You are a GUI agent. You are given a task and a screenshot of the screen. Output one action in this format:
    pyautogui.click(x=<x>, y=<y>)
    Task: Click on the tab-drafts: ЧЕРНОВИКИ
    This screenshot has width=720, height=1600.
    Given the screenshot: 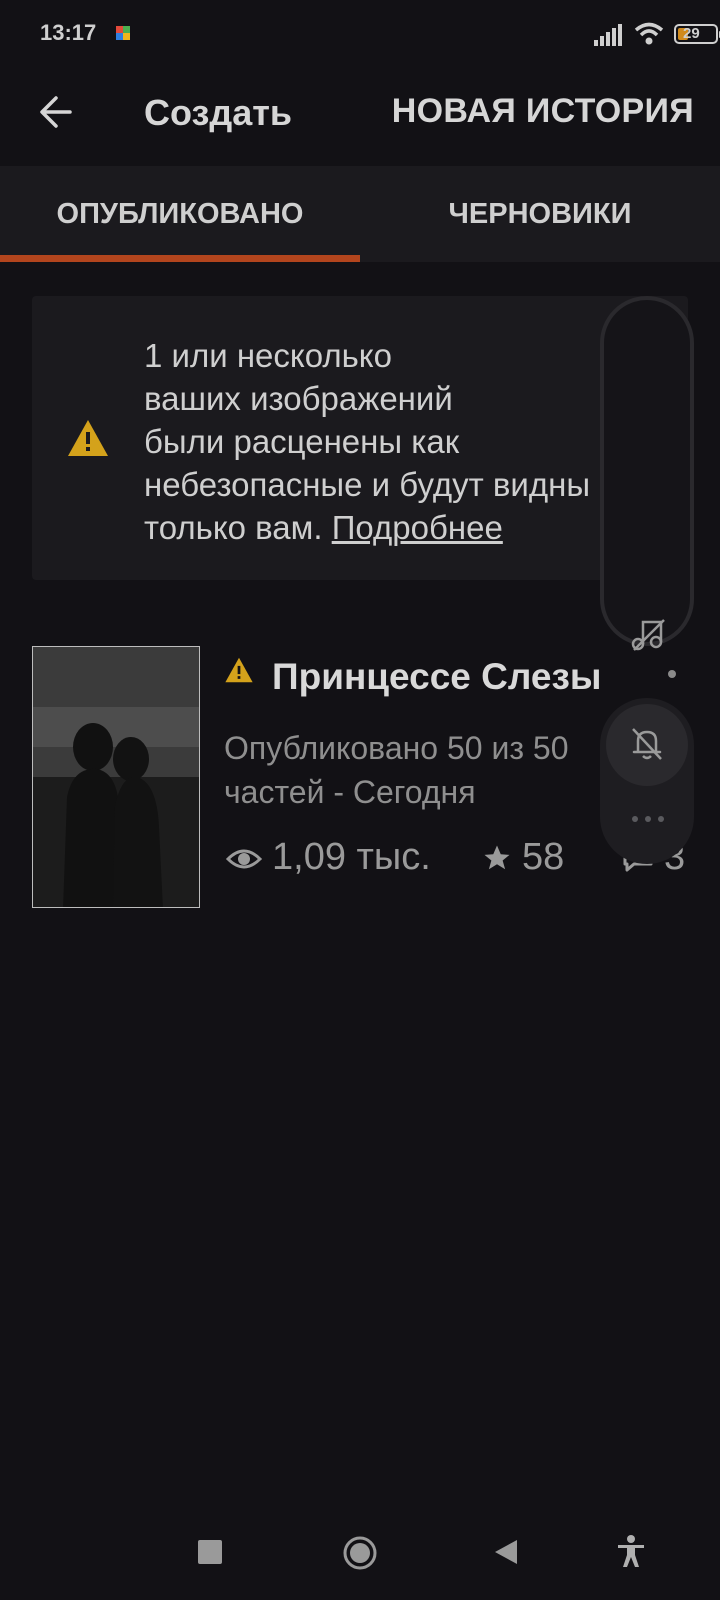 What is the action you would take?
    pyautogui.click(x=540, y=214)
    